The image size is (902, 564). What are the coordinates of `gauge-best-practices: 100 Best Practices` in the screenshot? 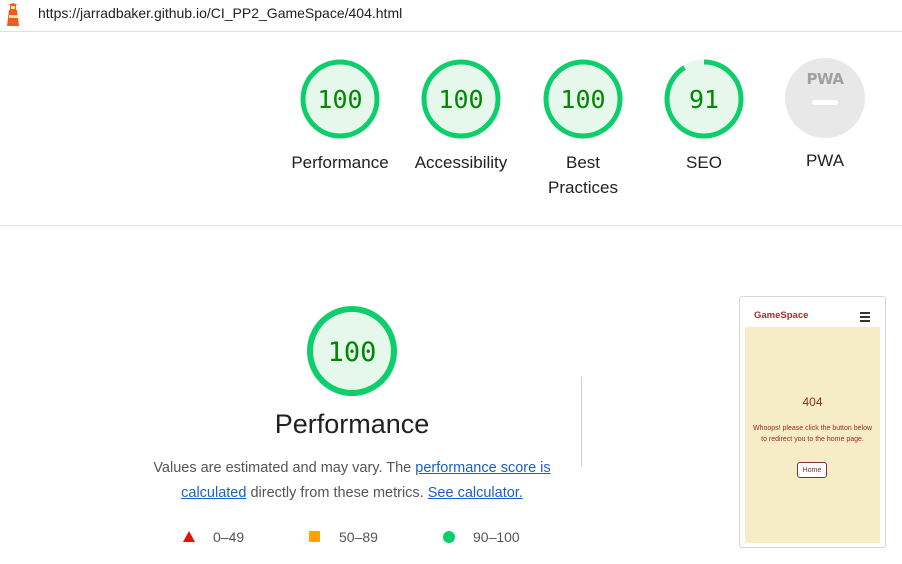 It's located at (583, 129).